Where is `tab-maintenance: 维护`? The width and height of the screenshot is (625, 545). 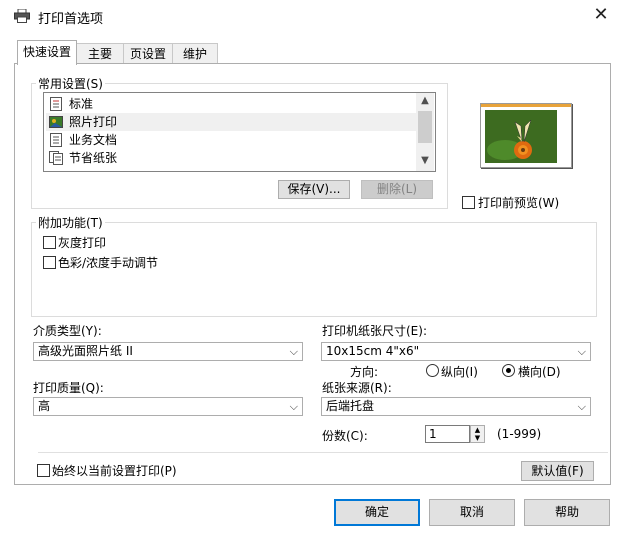
tab-maintenance: 维护 is located at coordinates (195, 53).